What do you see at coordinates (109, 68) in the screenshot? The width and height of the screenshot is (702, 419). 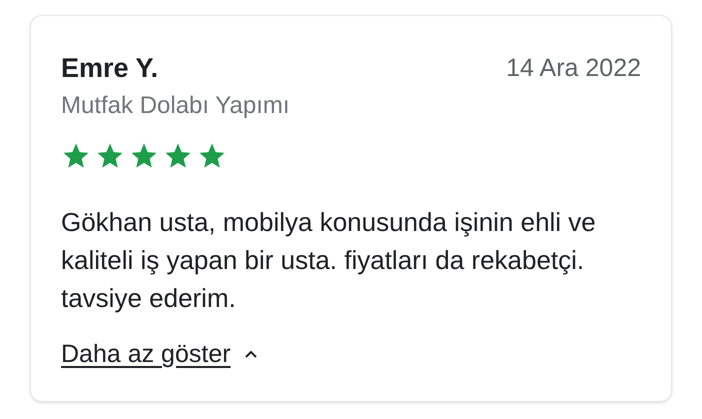 I see `reviewer-name: Emre Y.` at bounding box center [109, 68].